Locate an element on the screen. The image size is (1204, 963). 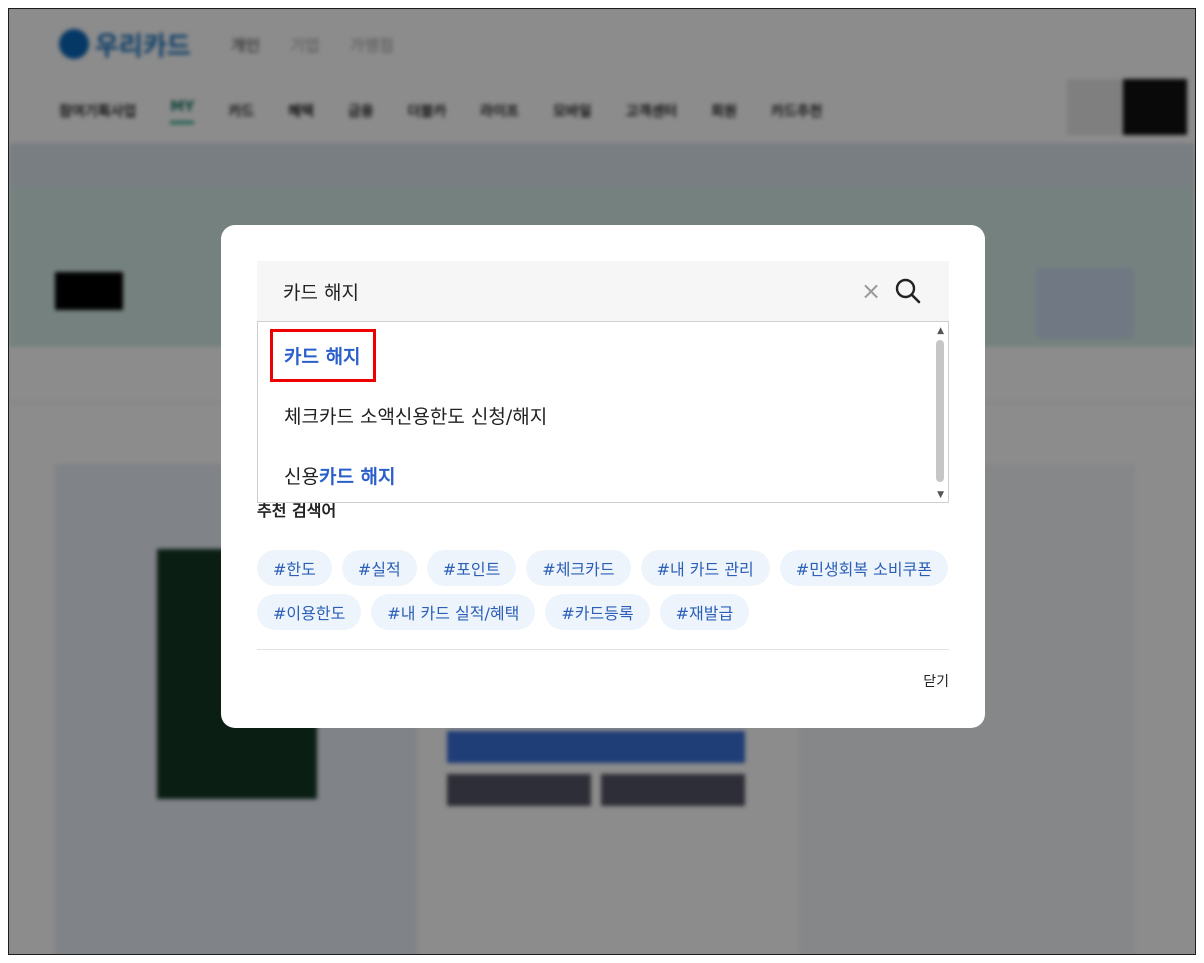
suggestion-text: 체크카드 소액신용한도 신청/해지 is located at coordinates (416, 417).